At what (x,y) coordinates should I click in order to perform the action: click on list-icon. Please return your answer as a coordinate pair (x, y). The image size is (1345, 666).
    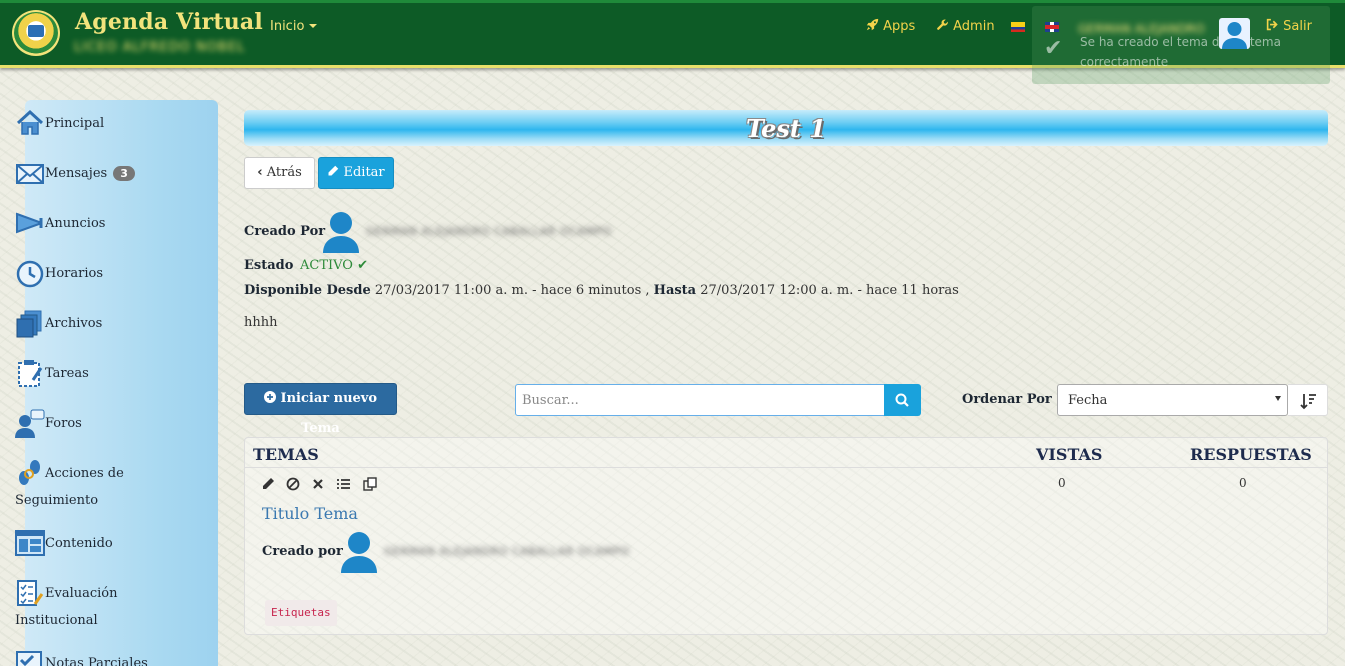
    Looking at the image, I should click on (343, 484).